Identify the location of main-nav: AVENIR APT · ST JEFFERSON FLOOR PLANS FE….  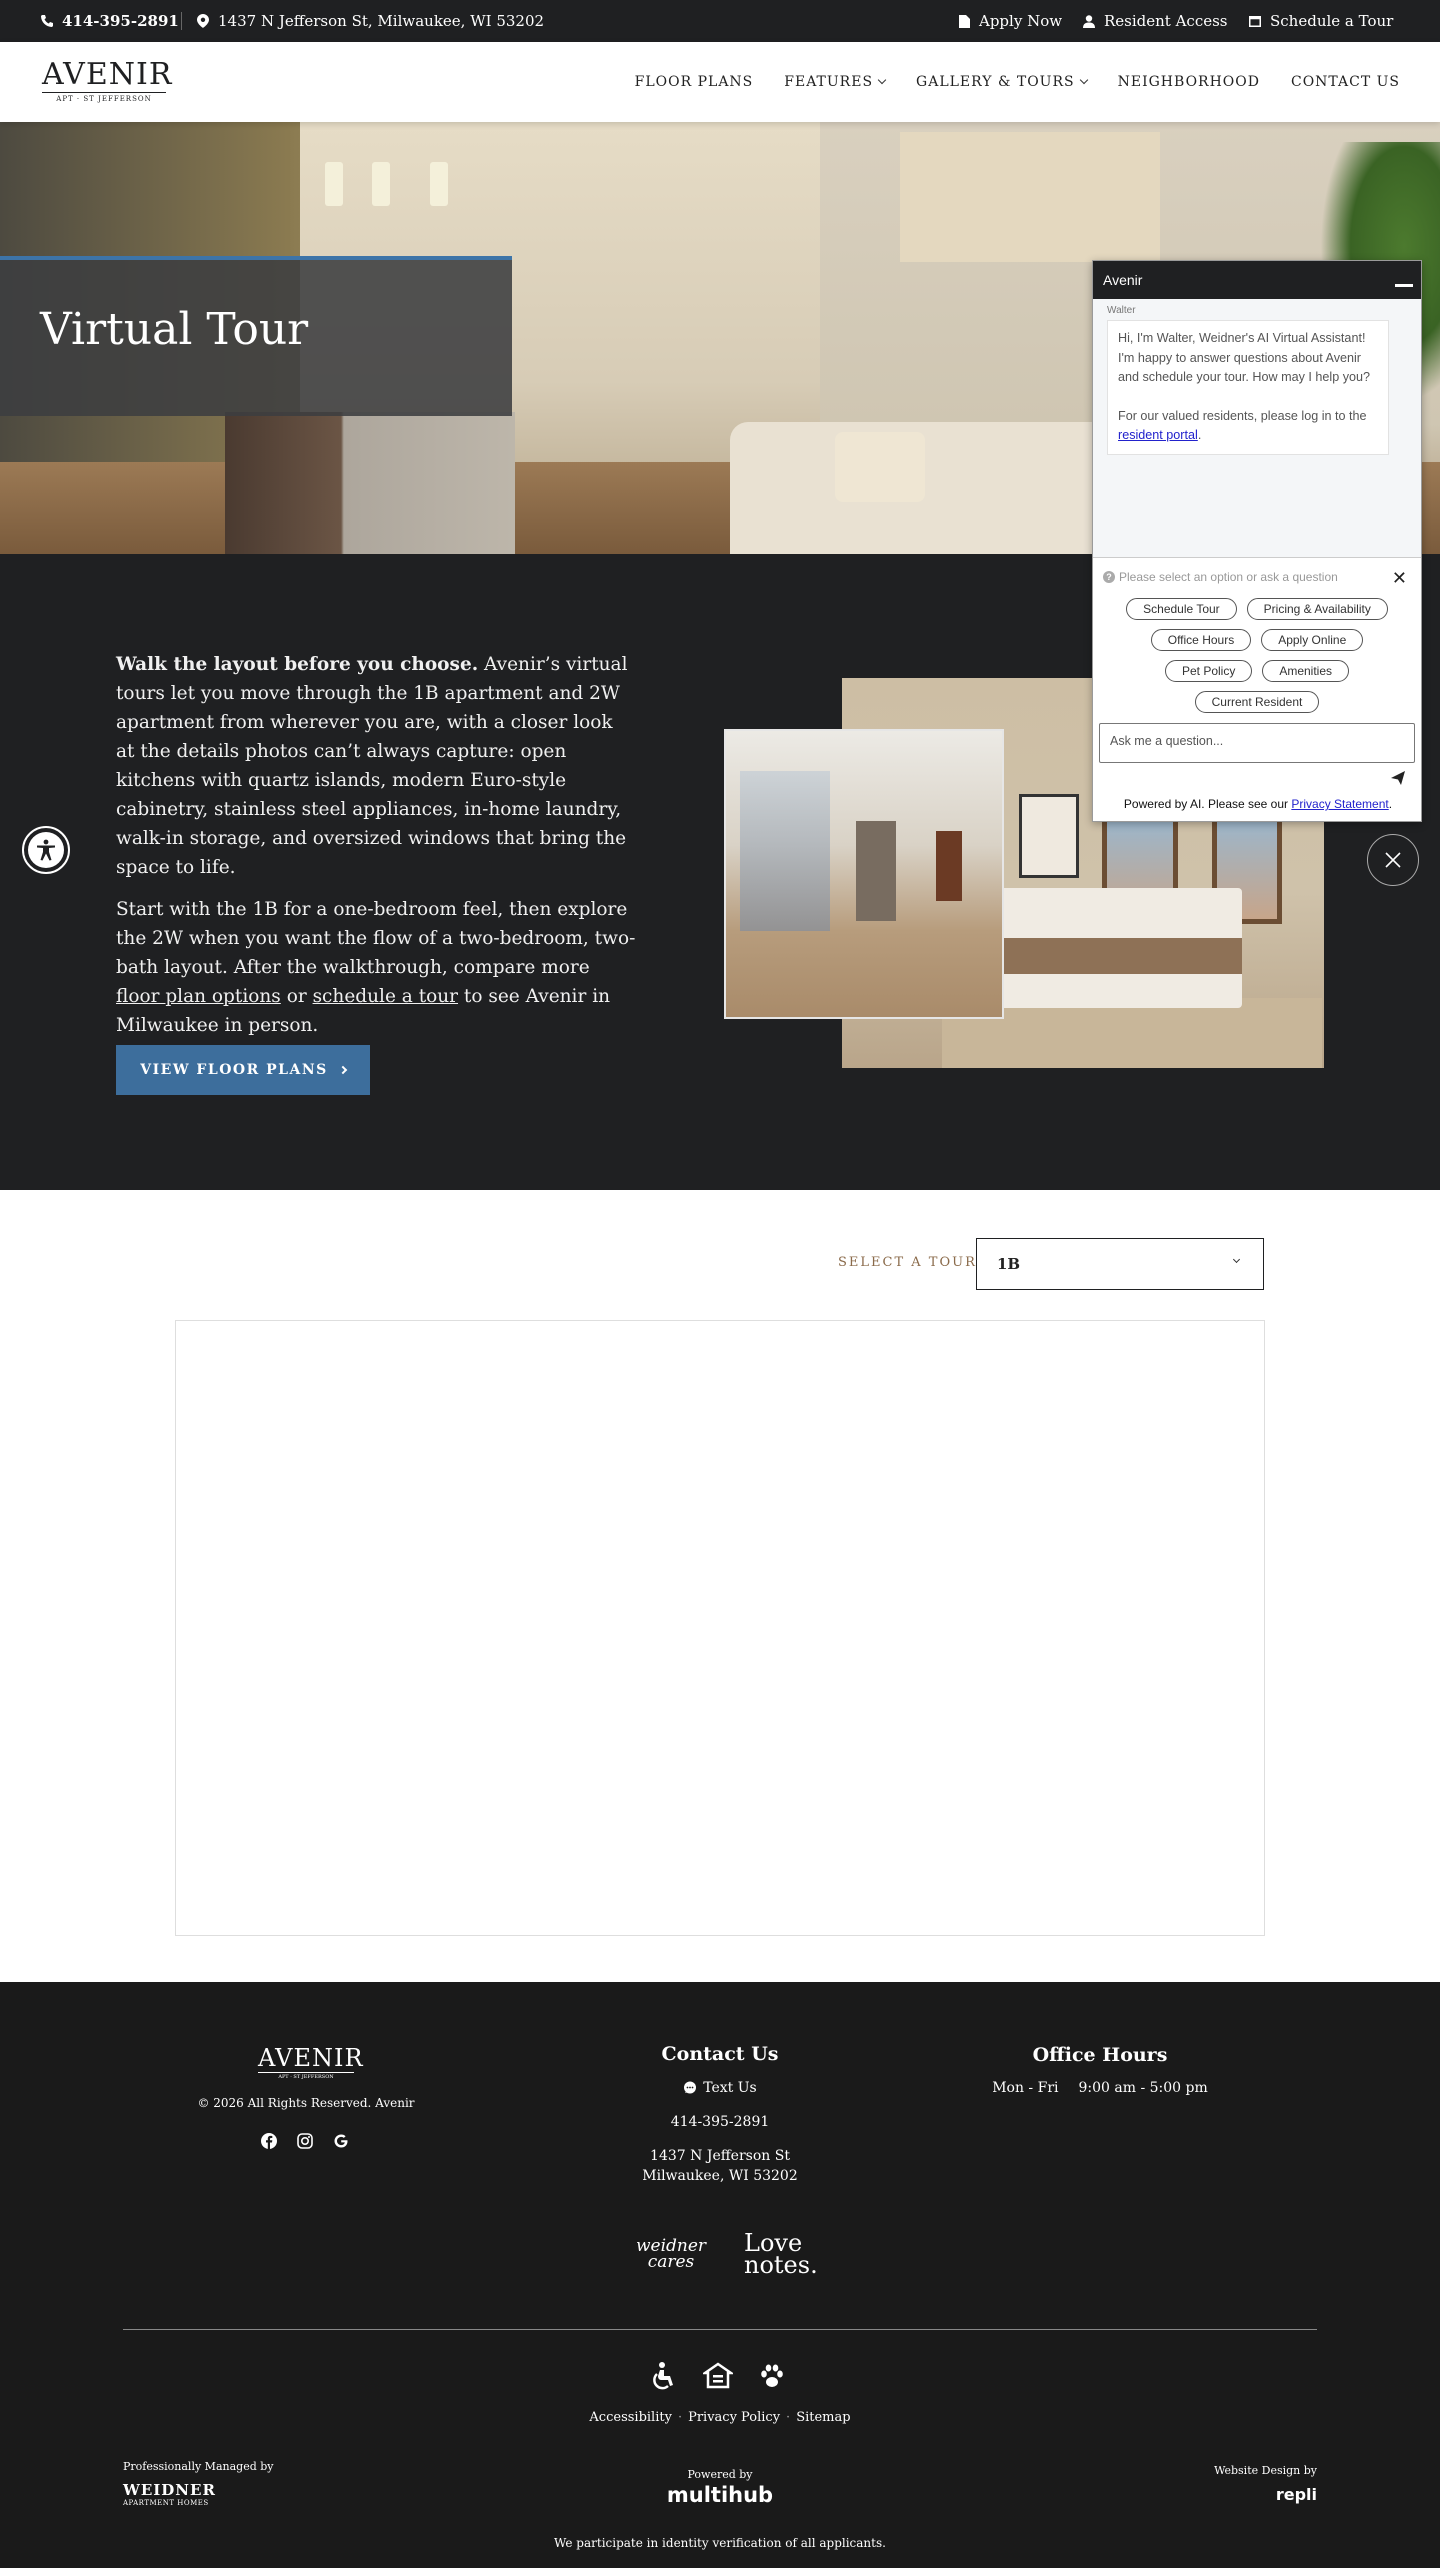
(720, 82).